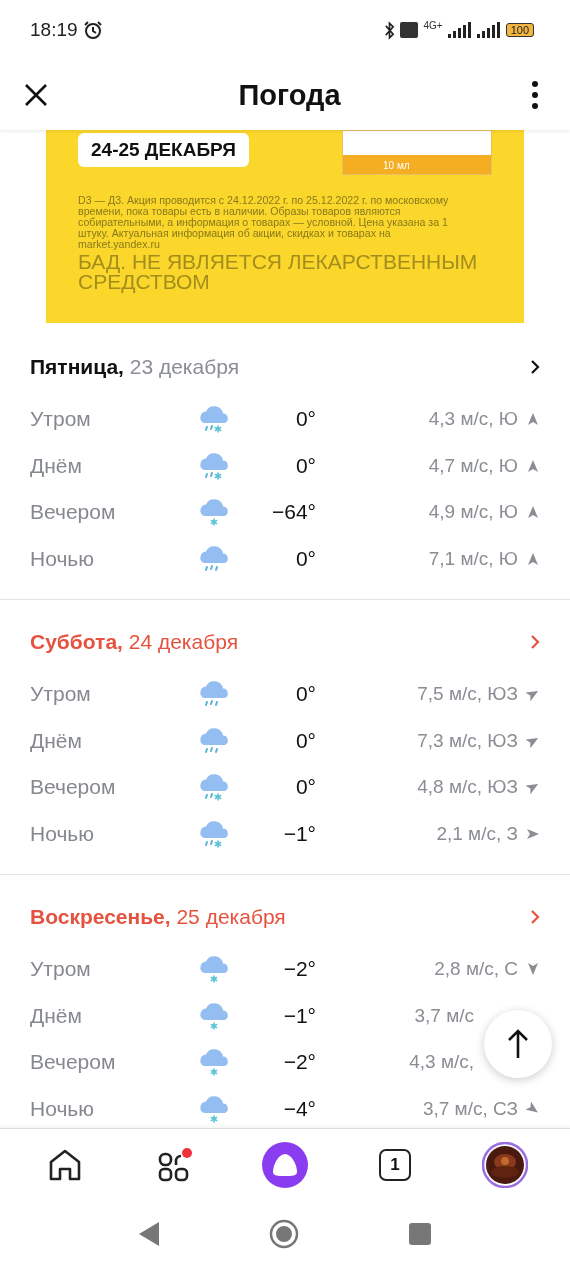 The width and height of the screenshot is (570, 1267). What do you see at coordinates (175, 1164) in the screenshot?
I see `services-icon` at bounding box center [175, 1164].